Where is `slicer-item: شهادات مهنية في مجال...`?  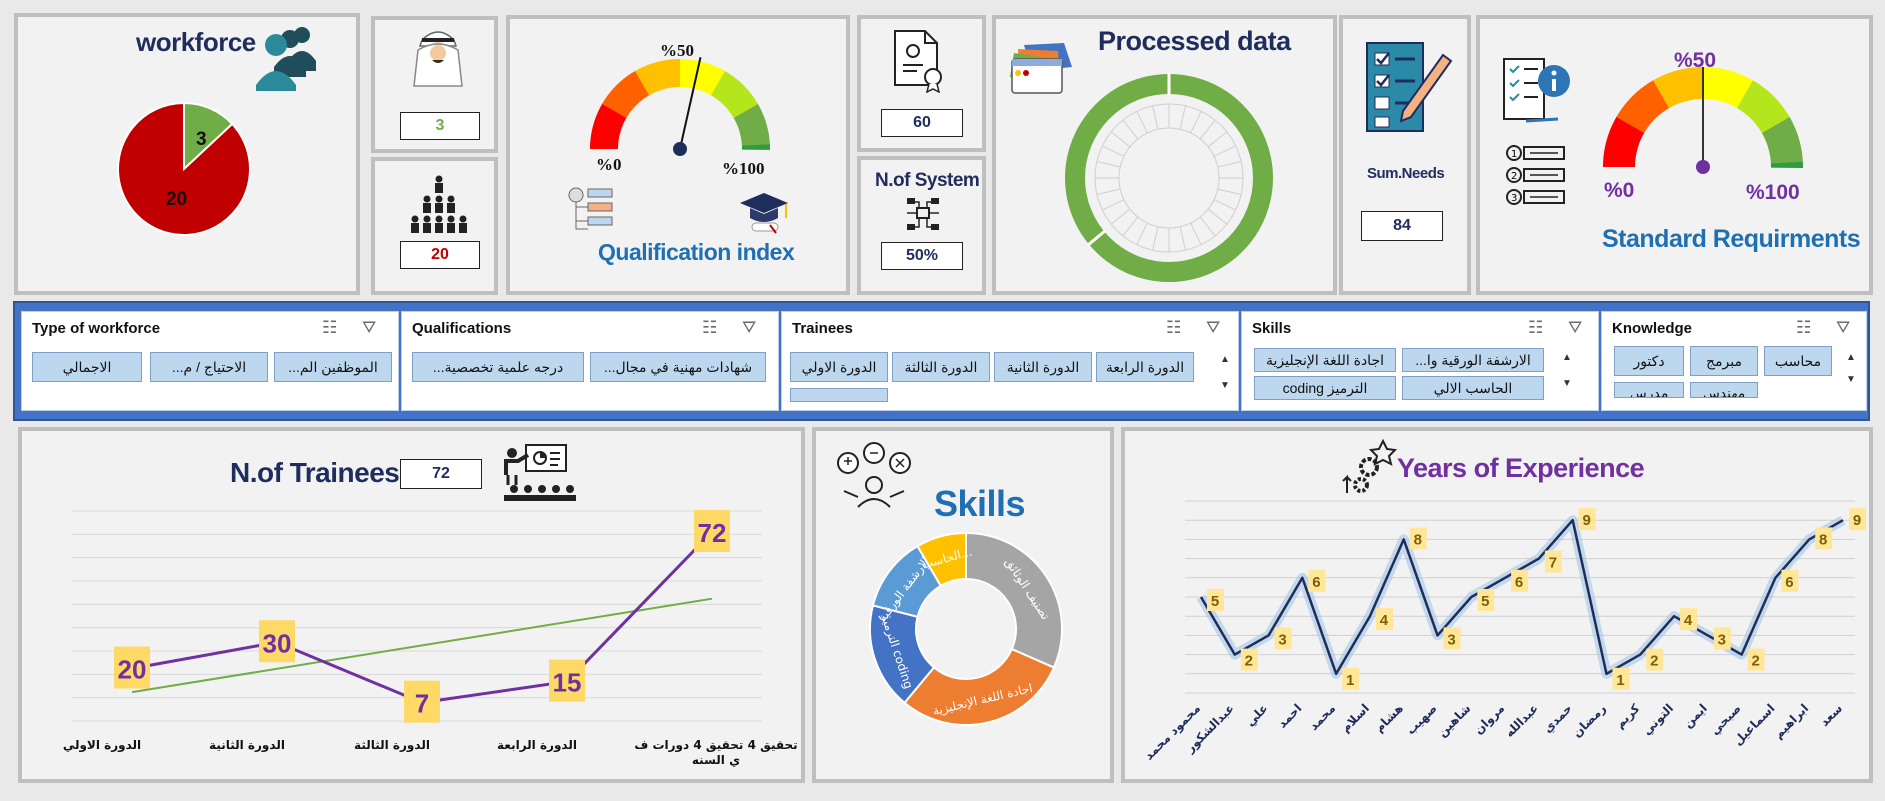 slicer-item: شهادات مهنية في مجال... is located at coordinates (678, 367).